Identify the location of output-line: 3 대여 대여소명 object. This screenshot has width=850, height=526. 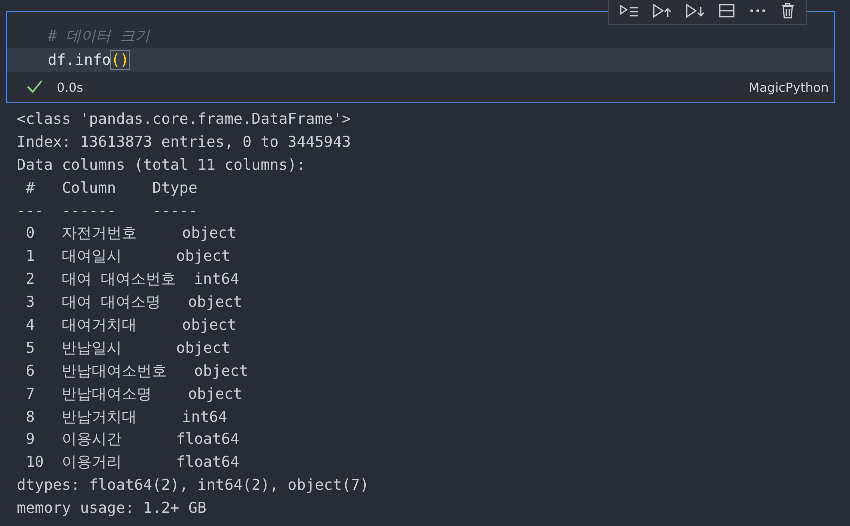
(134, 303).